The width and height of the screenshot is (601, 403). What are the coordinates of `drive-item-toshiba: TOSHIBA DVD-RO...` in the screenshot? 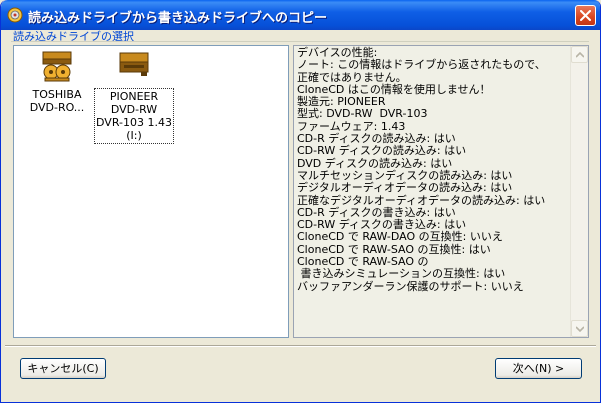 It's located at (57, 82).